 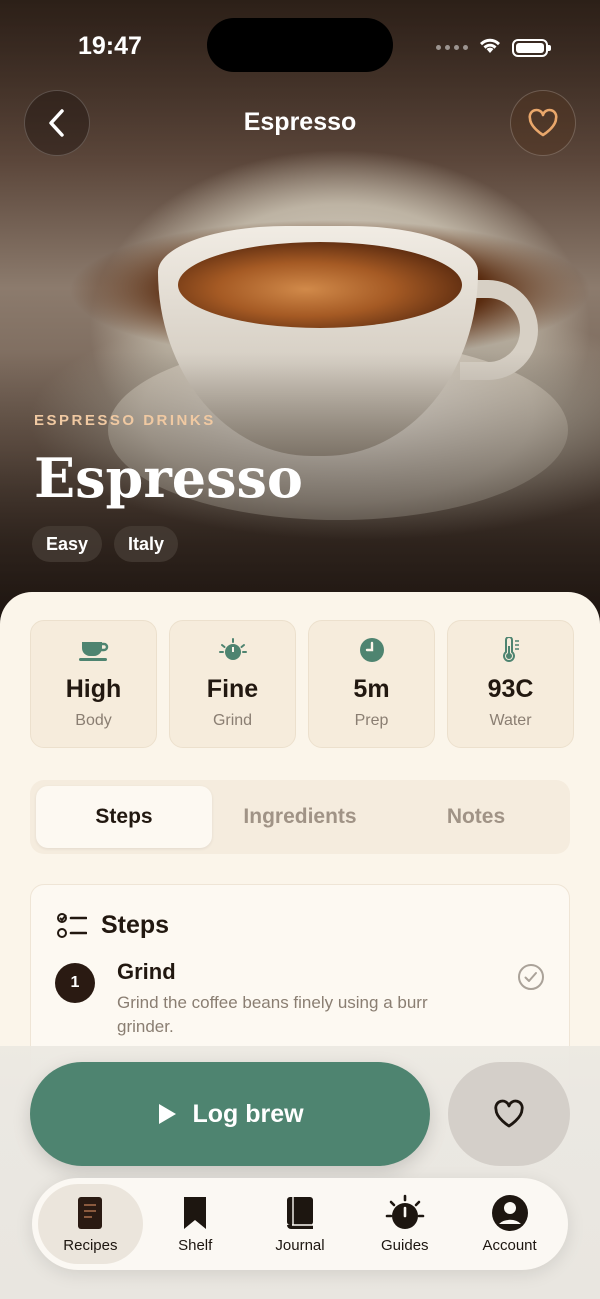 I want to click on tabbar-item-account: Account, so click(x=509, y=1224).